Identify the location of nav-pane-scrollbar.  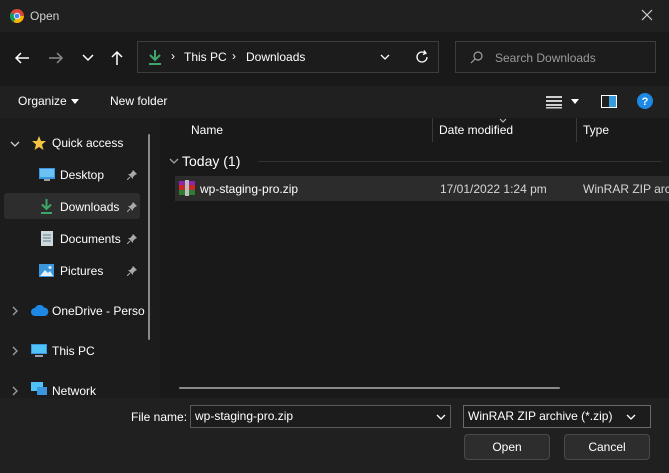
(149, 237).